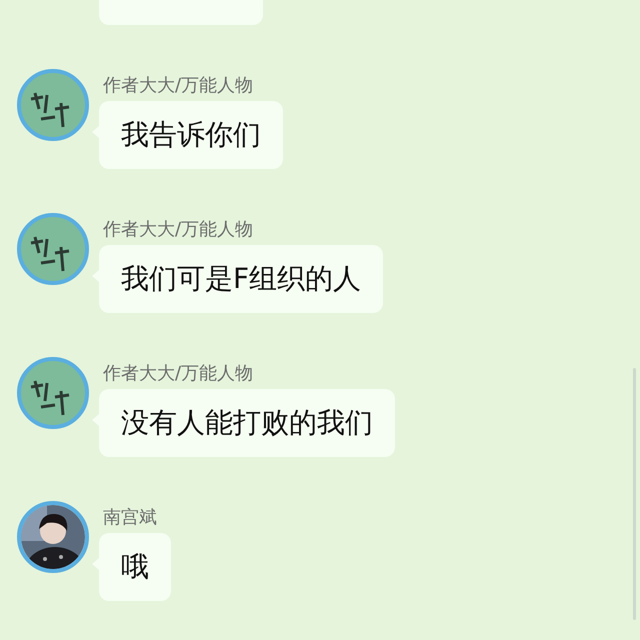 The width and height of the screenshot is (640, 640). I want to click on message-text: 我们可是F组织的人, so click(241, 279).